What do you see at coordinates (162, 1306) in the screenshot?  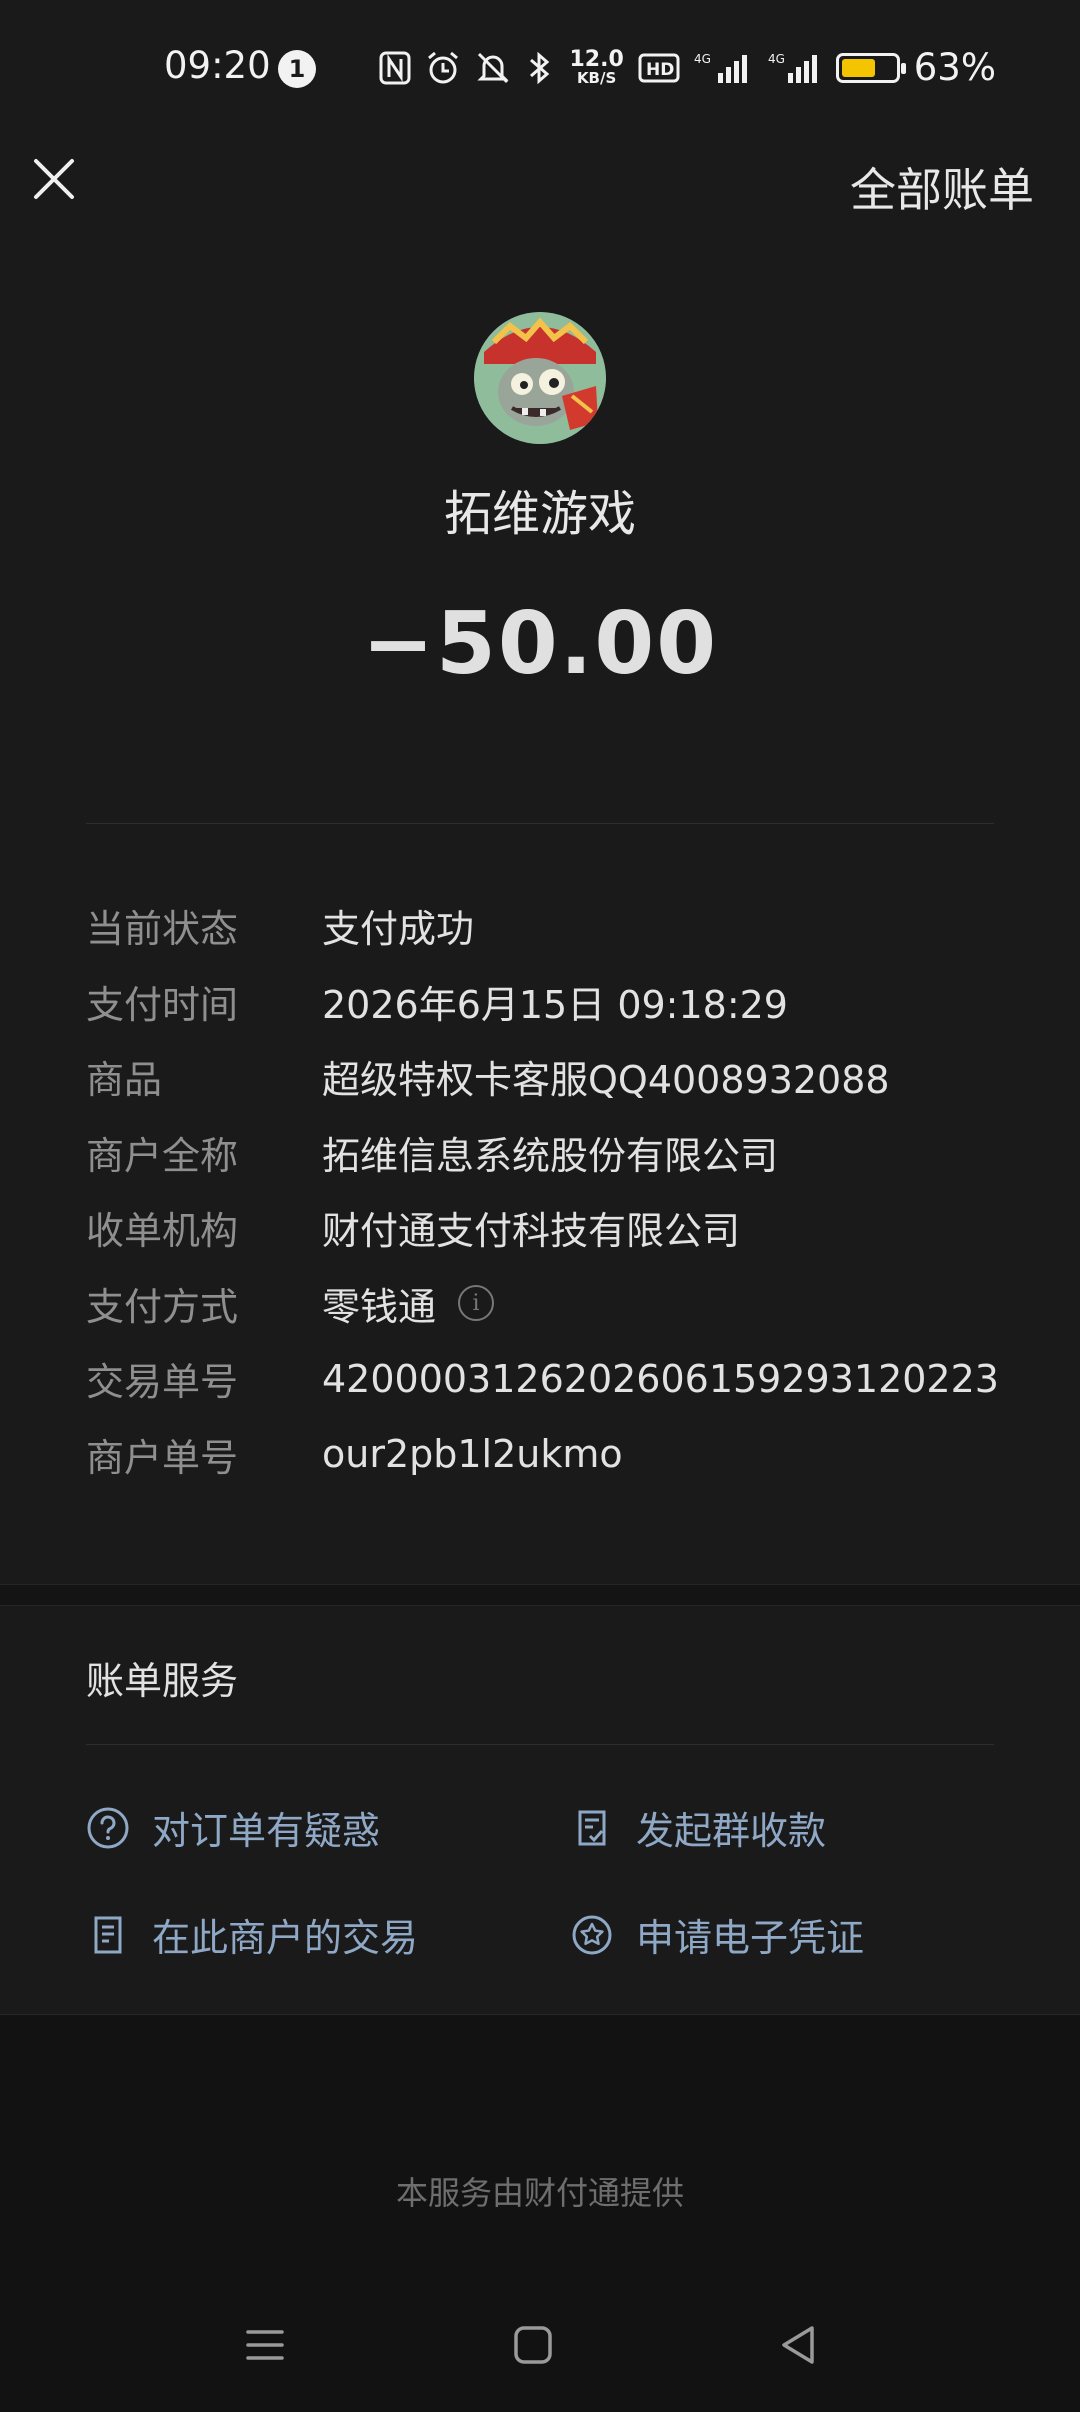 I see `detail-label: 支付方式` at bounding box center [162, 1306].